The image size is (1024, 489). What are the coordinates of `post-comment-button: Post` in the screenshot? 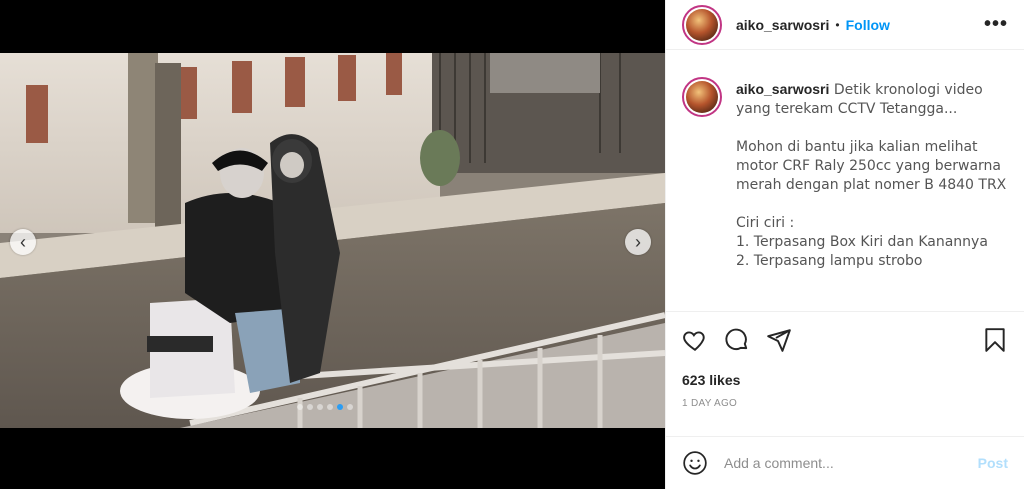 It's located at (993, 463).